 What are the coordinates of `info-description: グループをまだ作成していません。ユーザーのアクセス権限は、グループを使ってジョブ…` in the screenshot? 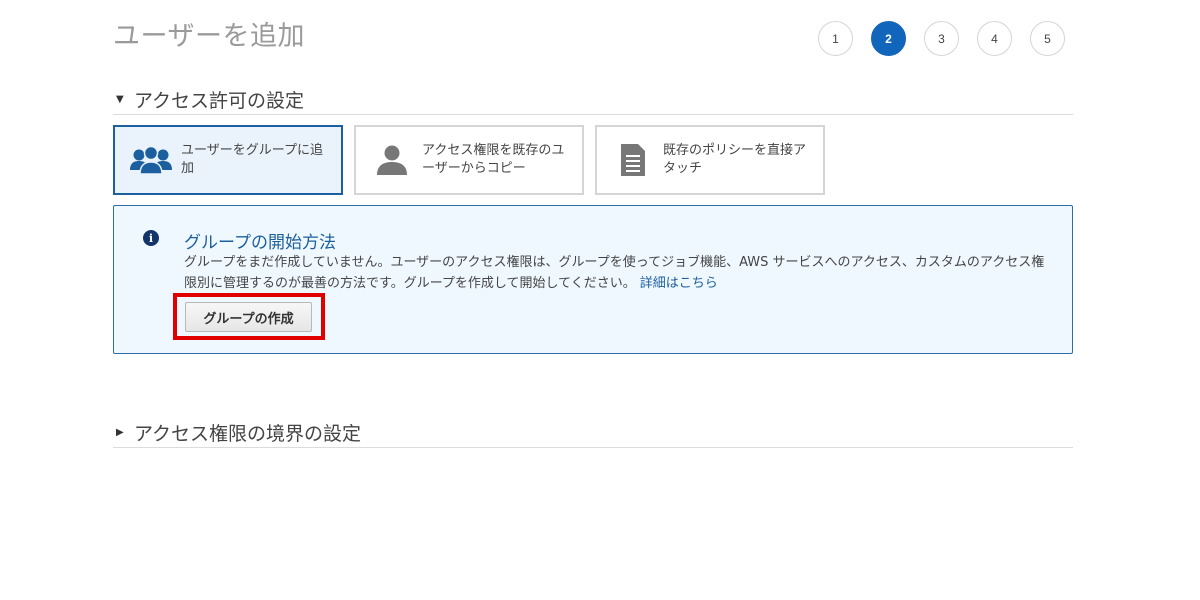 It's located at (614, 273).